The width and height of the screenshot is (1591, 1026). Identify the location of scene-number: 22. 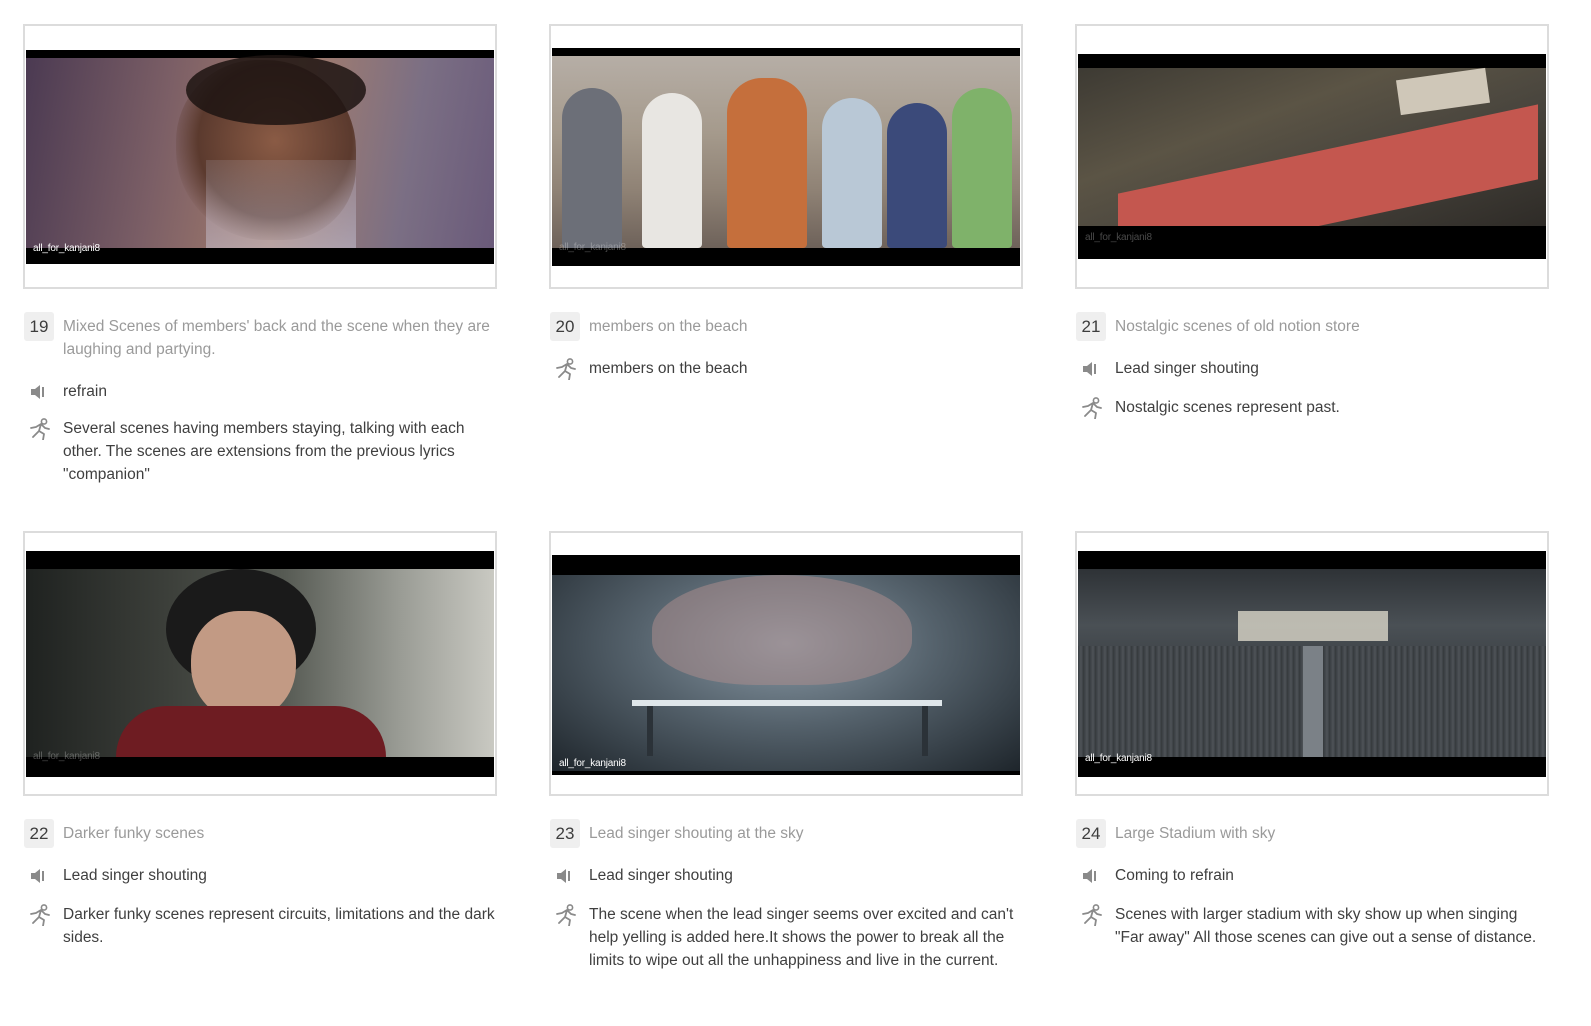
(39, 833).